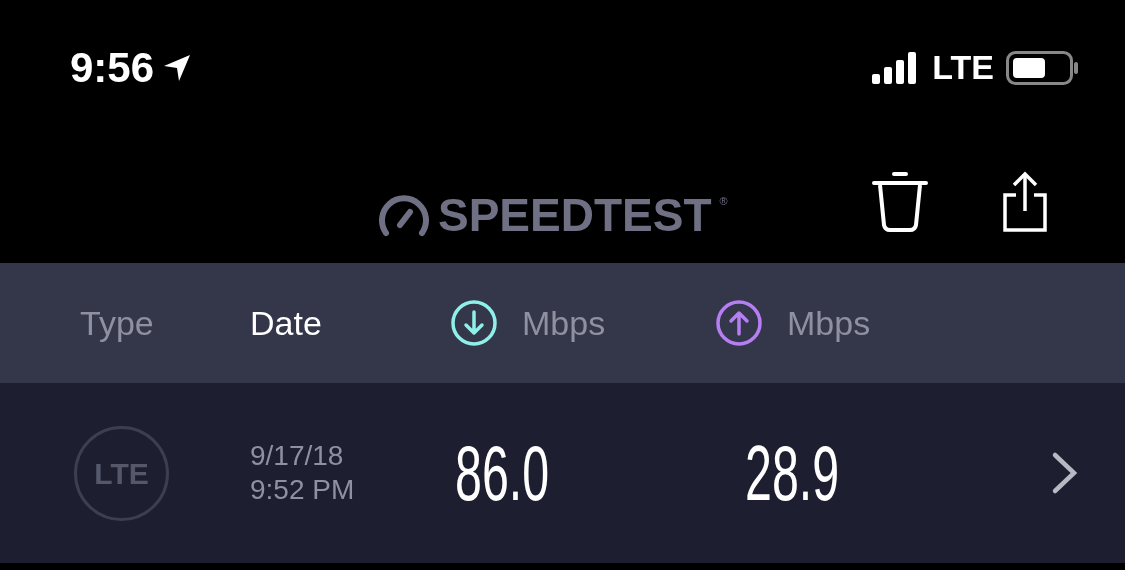  What do you see at coordinates (303, 490) in the screenshot?
I see `test-time: 9:52 PM` at bounding box center [303, 490].